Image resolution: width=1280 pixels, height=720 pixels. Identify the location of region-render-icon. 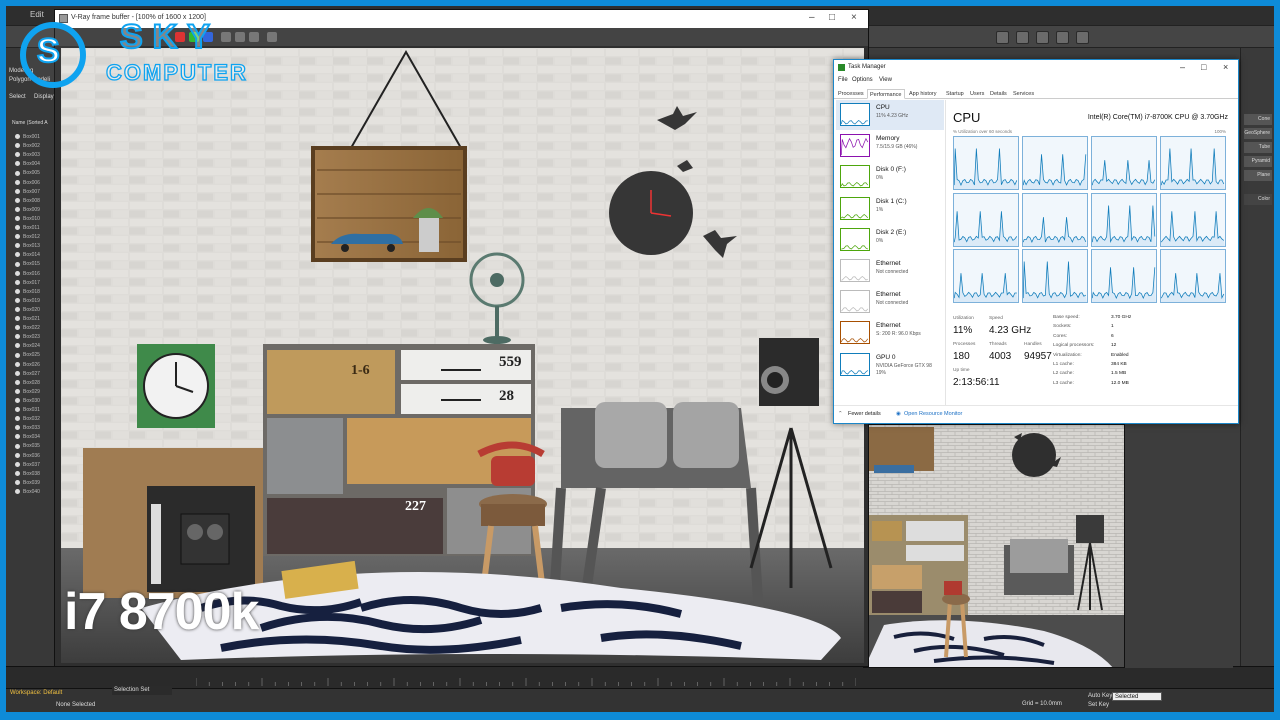
(272, 37).